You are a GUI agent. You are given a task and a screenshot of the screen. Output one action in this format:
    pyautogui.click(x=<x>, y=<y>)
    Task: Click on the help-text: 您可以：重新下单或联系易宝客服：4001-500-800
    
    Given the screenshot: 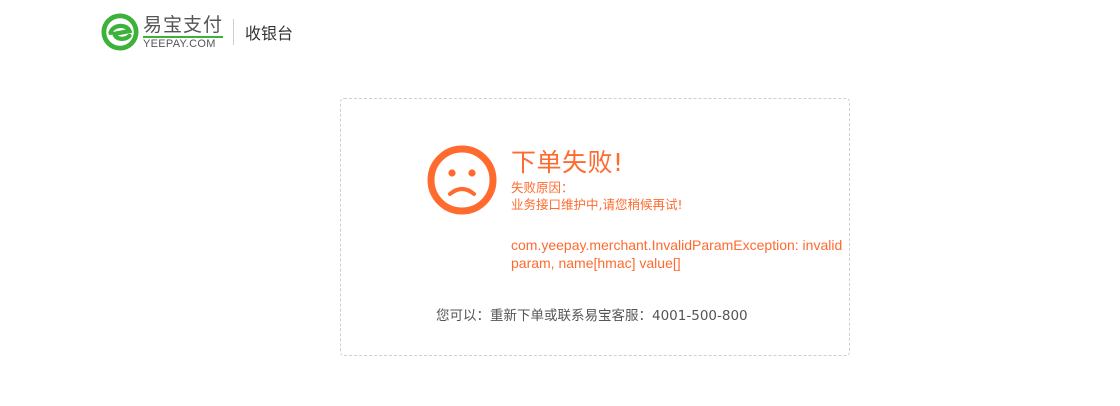 What is the action you would take?
    pyautogui.click(x=592, y=316)
    